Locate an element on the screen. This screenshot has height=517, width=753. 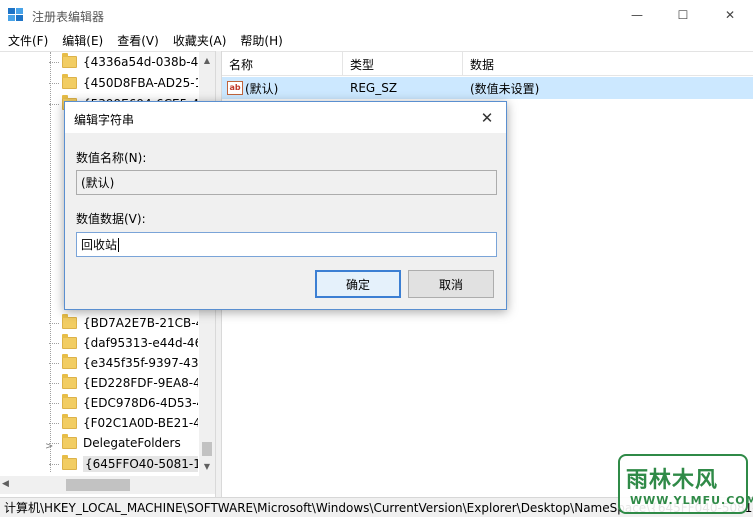
tree-item-label: {450D8FBA-AD25-11D is located at coordinates (140, 83).